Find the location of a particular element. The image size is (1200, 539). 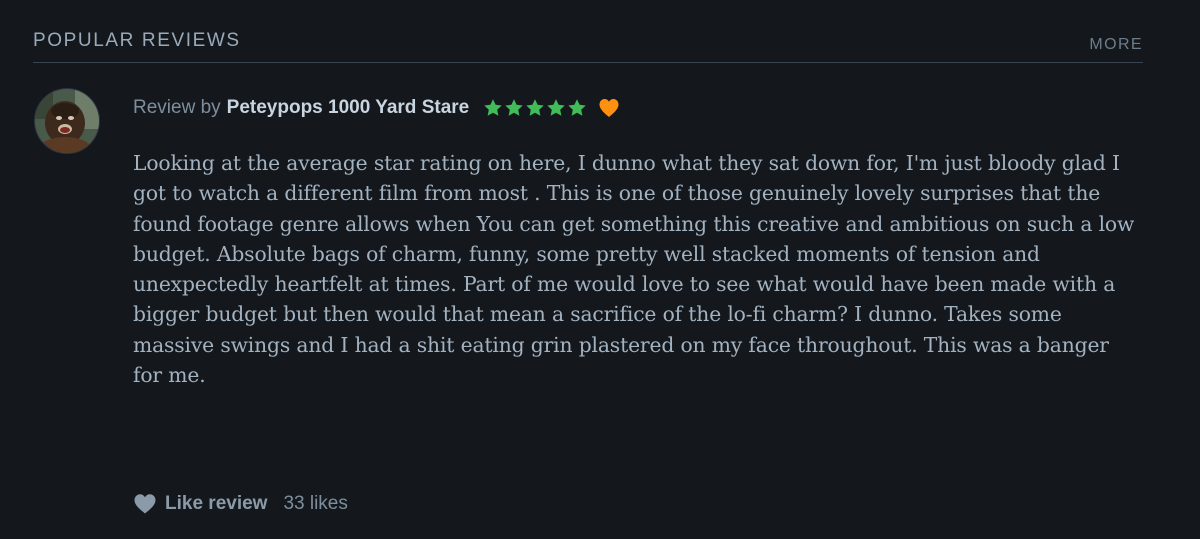

section-title: POPULAR REVIEWS is located at coordinates (137, 40).